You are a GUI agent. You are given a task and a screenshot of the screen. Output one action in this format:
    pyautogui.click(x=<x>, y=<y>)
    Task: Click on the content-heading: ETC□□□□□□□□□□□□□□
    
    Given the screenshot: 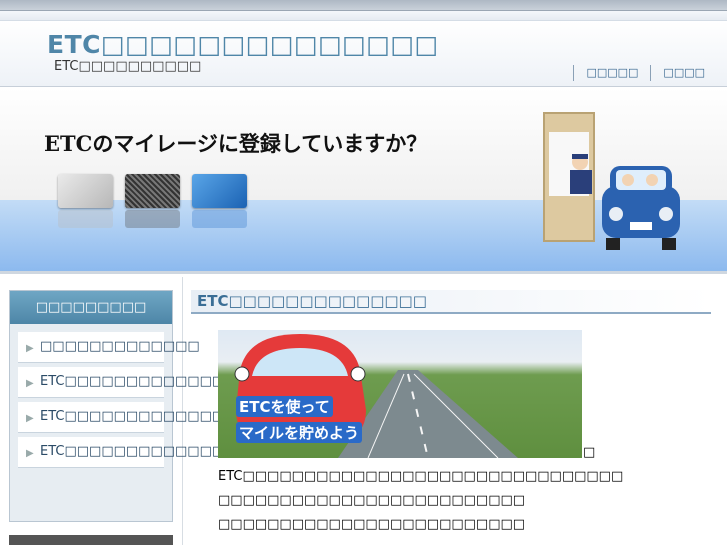 What is the action you would take?
    pyautogui.click(x=451, y=302)
    